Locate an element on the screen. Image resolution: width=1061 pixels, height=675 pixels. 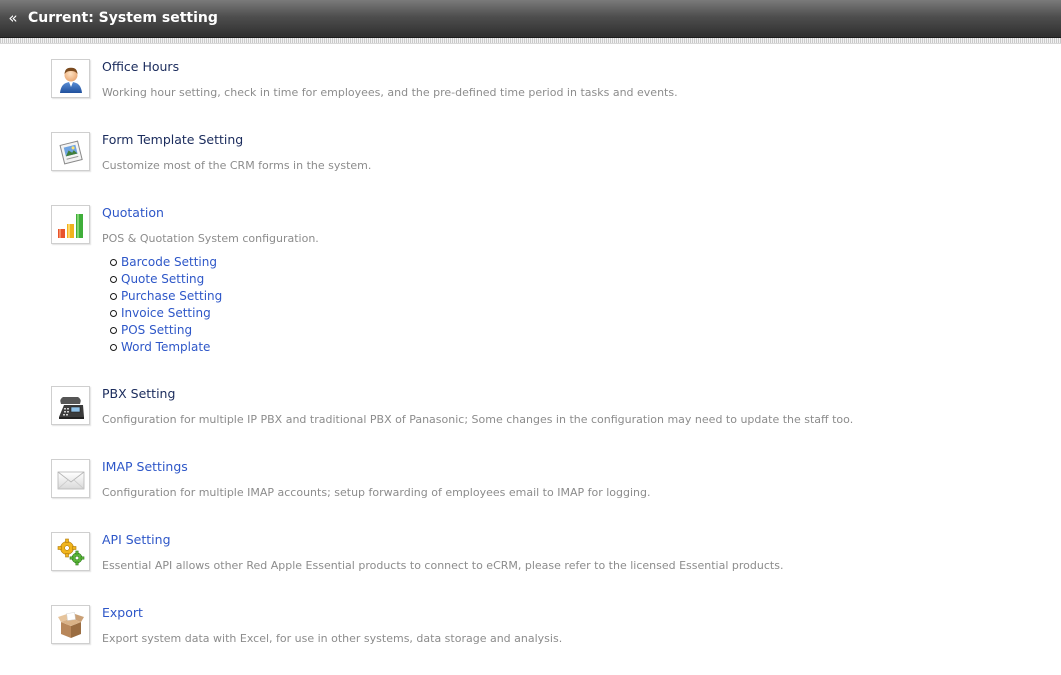
envelope-icon is located at coordinates (71, 480).